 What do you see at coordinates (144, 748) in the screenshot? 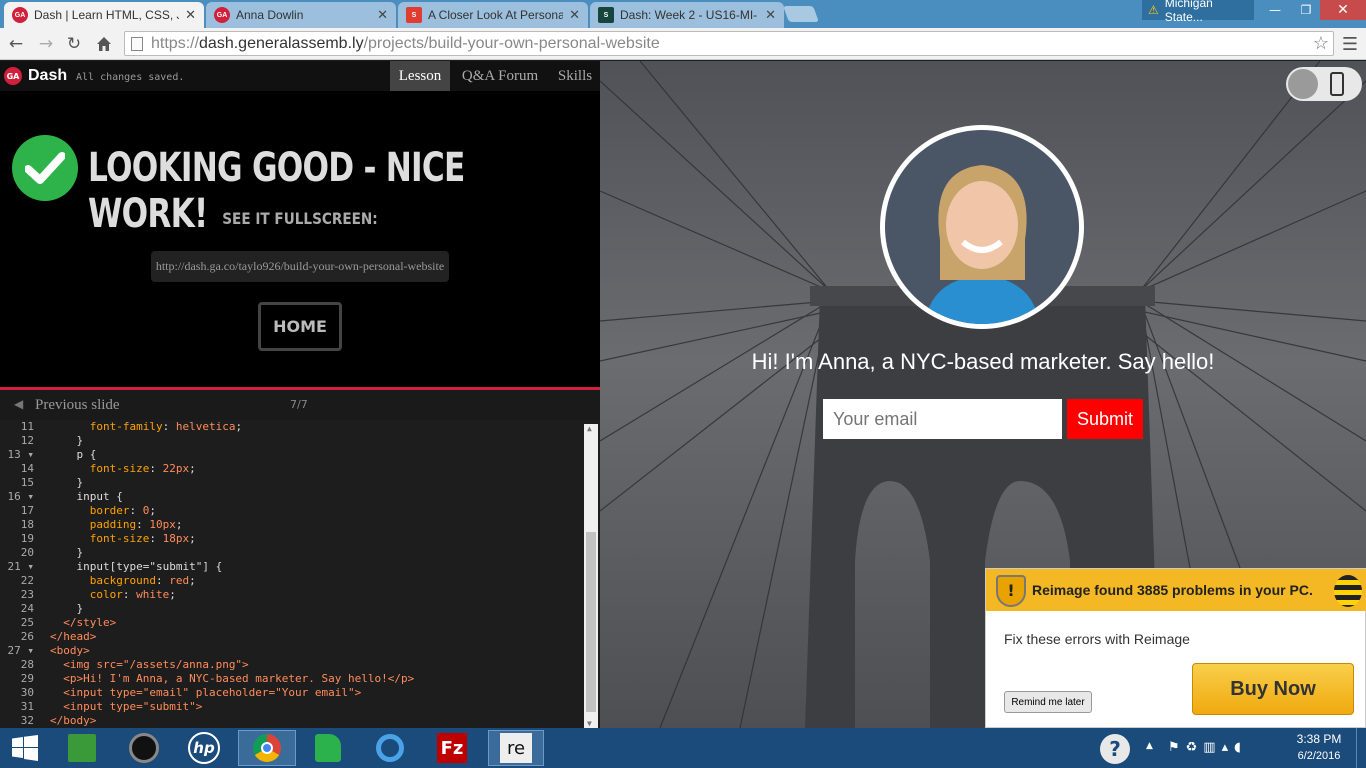
I see `camera-app-icon` at bounding box center [144, 748].